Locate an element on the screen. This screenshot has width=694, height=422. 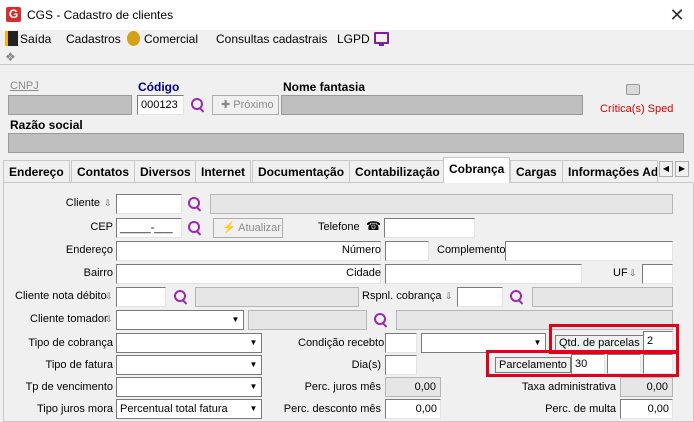
parcelamento-label: Parcelamento is located at coordinates (533, 365).